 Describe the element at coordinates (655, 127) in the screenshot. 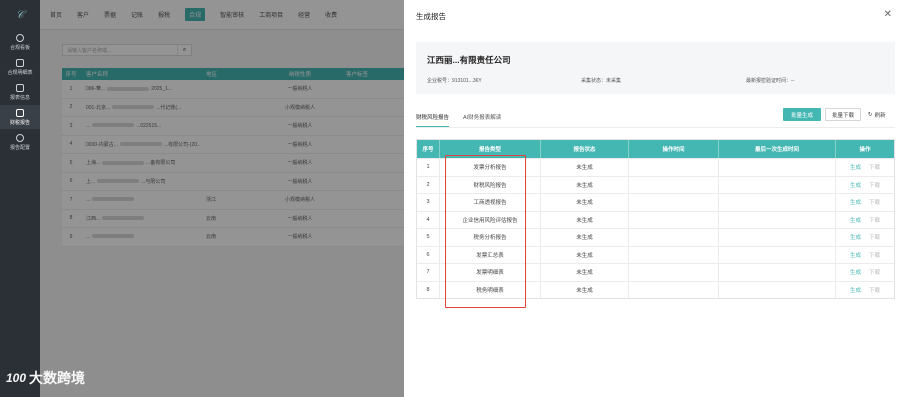

I see `tab-divider` at that location.